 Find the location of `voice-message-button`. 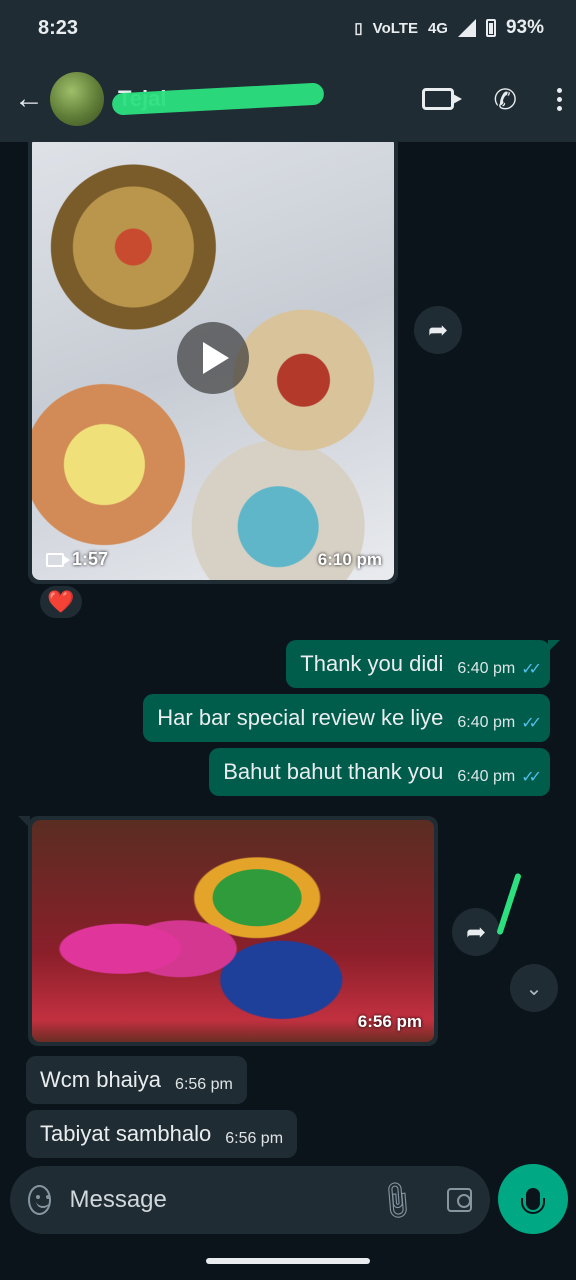

voice-message-button is located at coordinates (533, 1199).